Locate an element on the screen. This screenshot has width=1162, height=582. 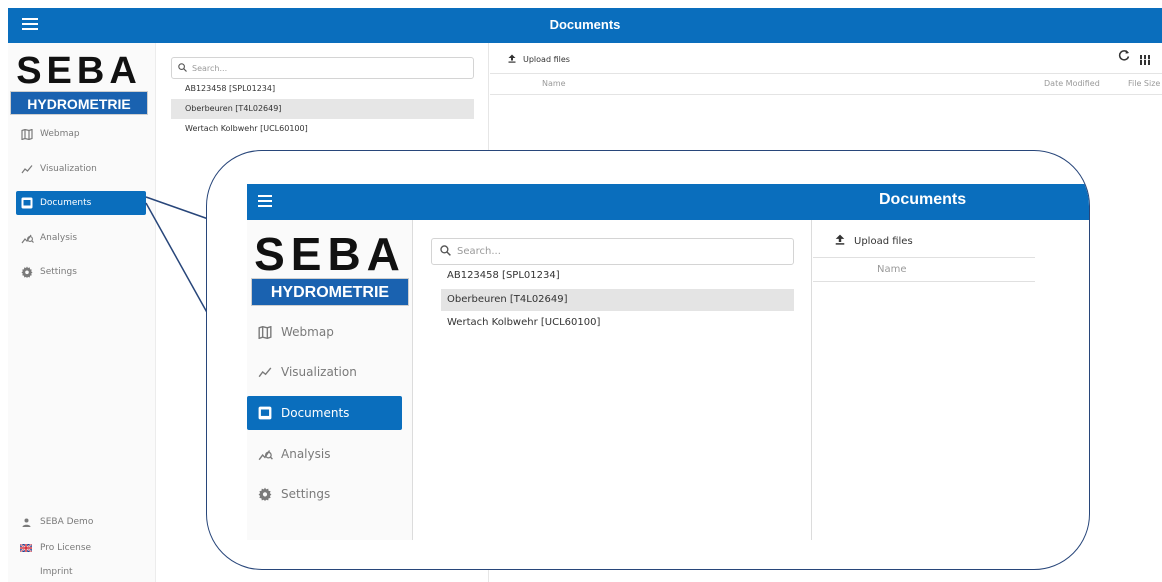
sidebar-item-webmap: Webmap is located at coordinates (324, 332).